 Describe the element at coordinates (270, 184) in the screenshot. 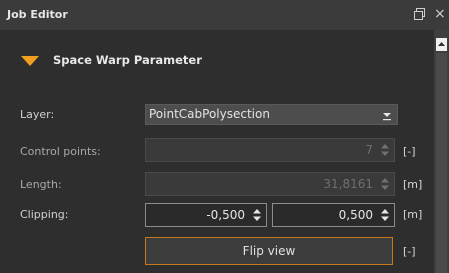

I see `length-field: 31,8161` at that location.